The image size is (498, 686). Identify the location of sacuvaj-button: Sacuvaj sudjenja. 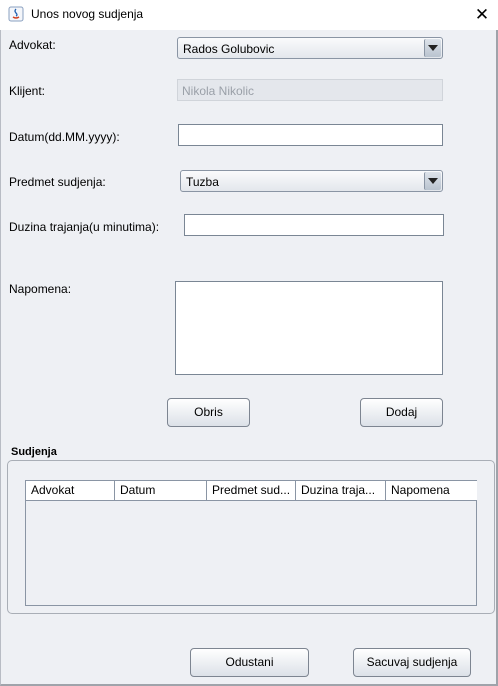
(412, 662).